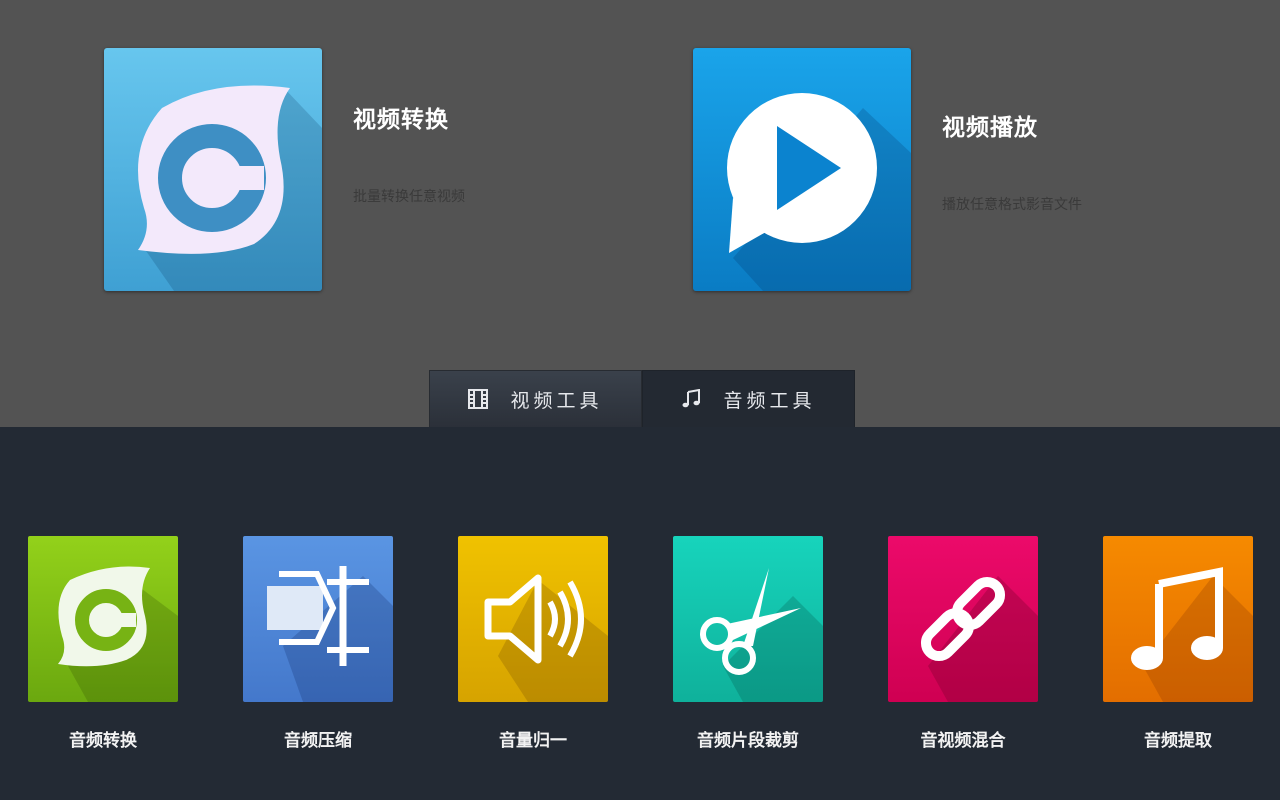 This screenshot has height=800, width=1280. I want to click on tool-label: 音频片段裁剪, so click(748, 741).